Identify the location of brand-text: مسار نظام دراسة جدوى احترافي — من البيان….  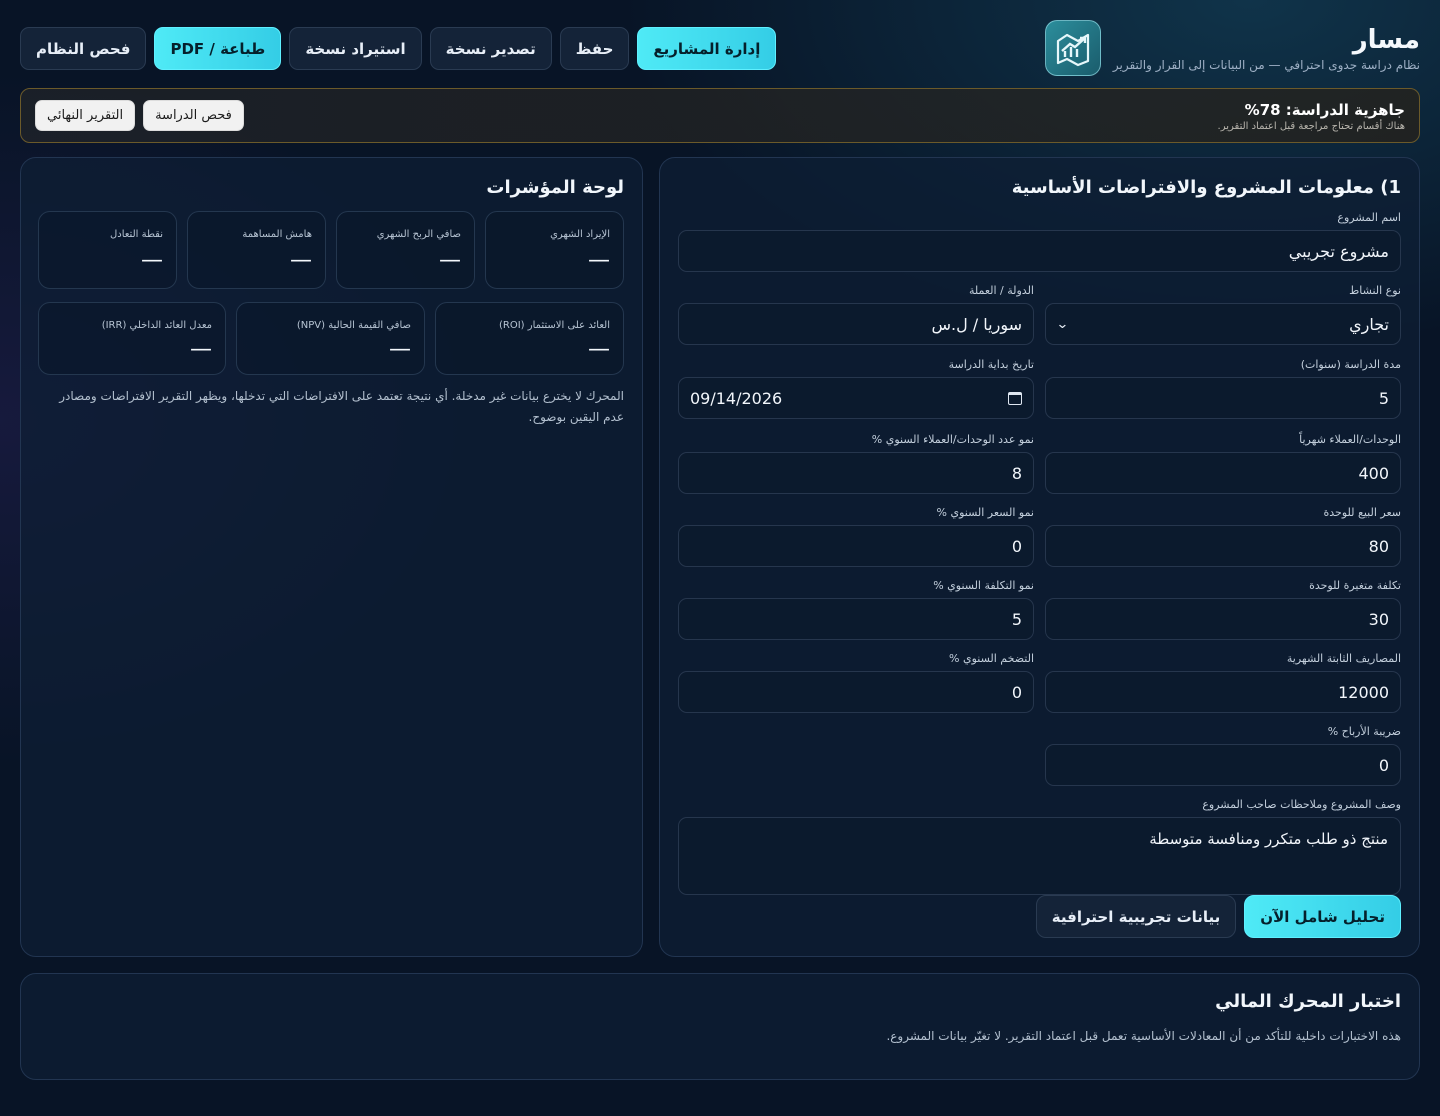
(1266, 48).